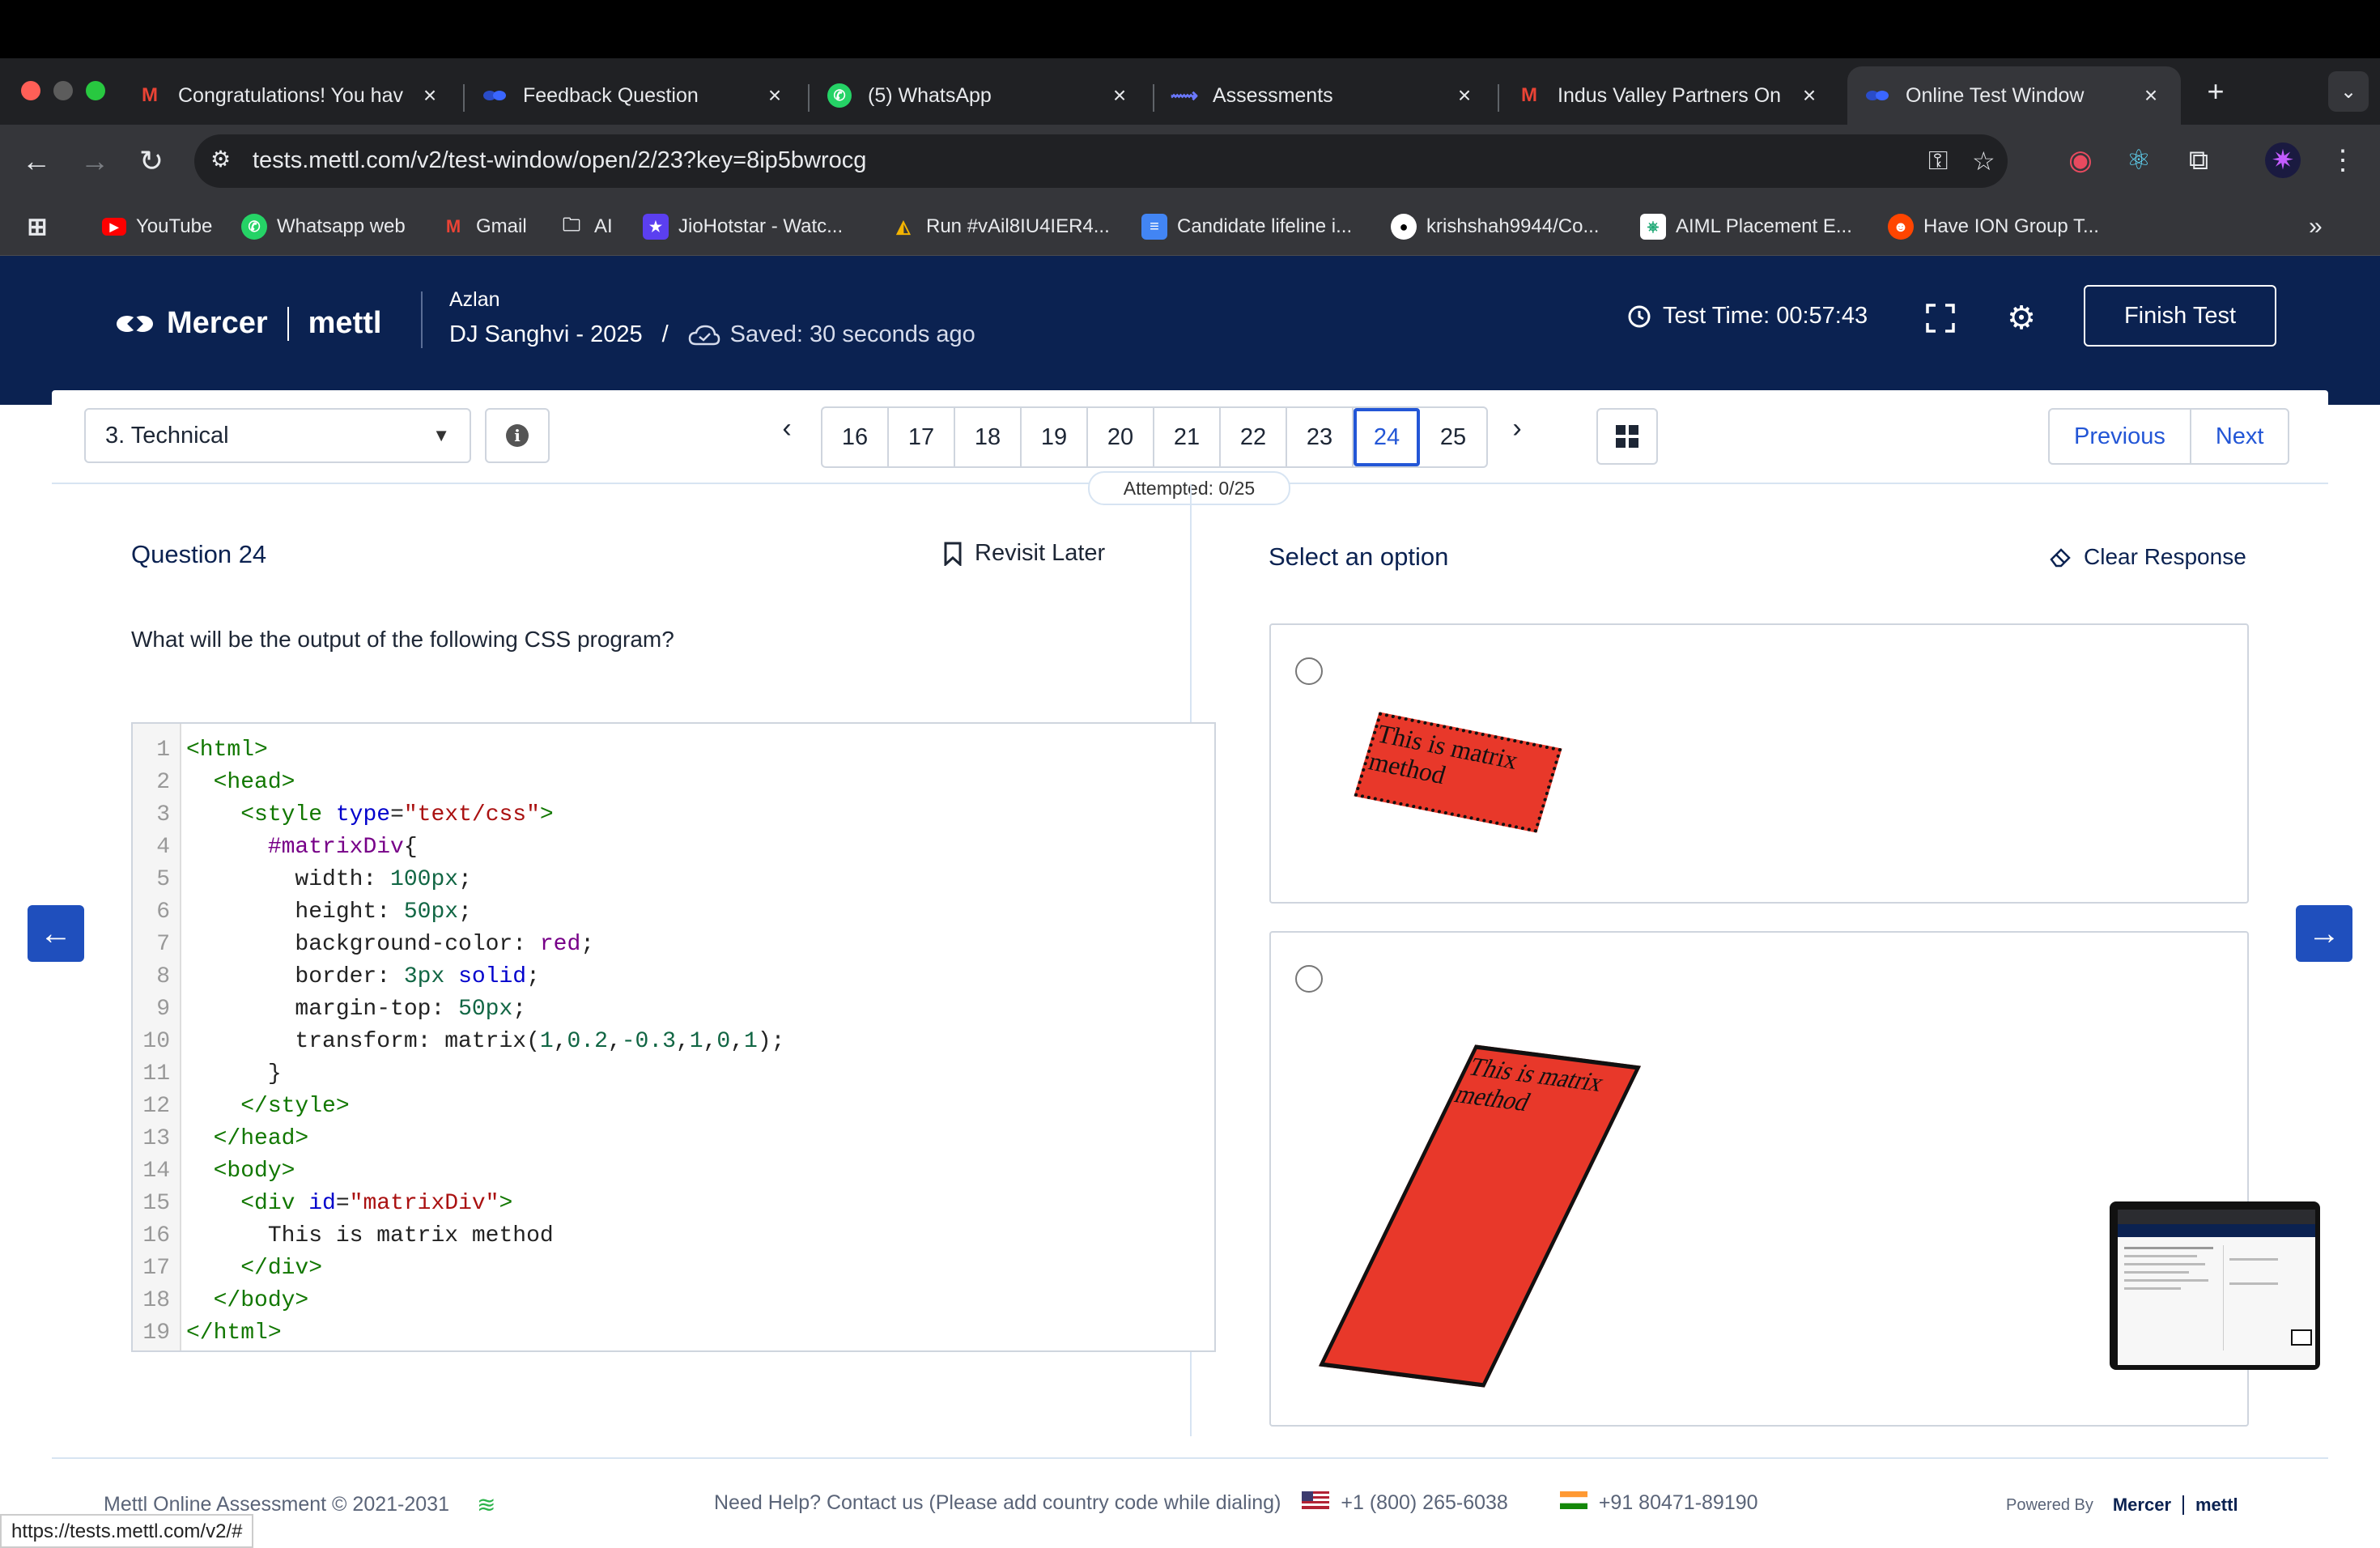 The width and height of the screenshot is (2380, 1548). Describe the element at coordinates (37, 161) in the screenshot. I see `back-icon: ←` at that location.